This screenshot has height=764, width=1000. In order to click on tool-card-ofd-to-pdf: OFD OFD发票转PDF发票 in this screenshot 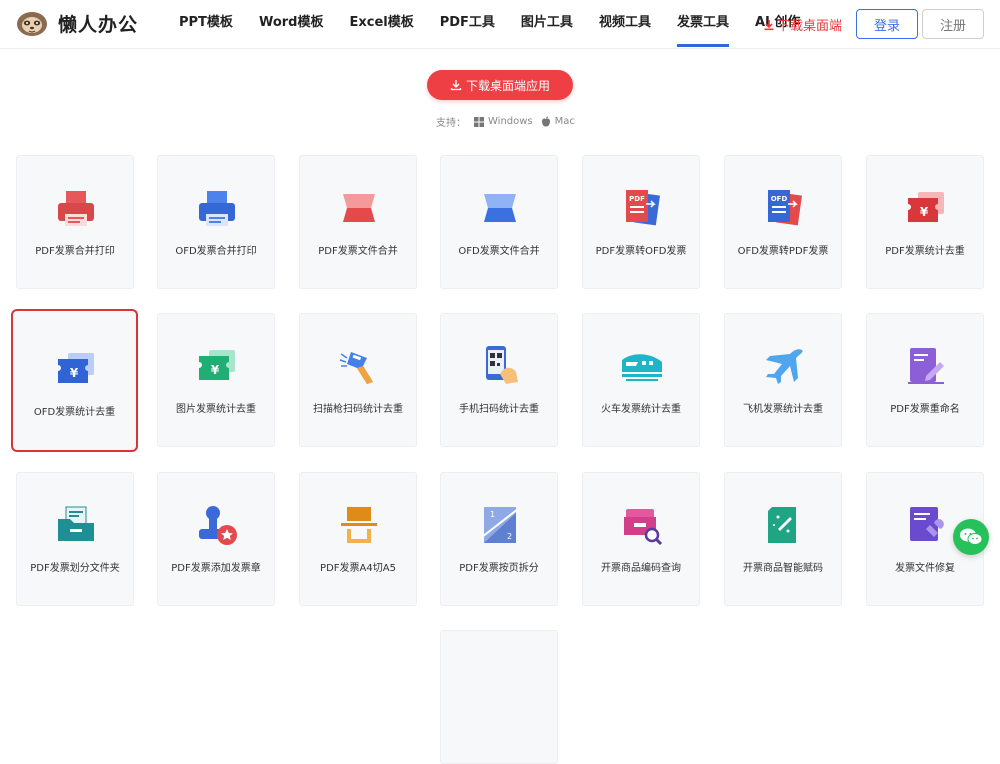, I will do `click(783, 222)`.